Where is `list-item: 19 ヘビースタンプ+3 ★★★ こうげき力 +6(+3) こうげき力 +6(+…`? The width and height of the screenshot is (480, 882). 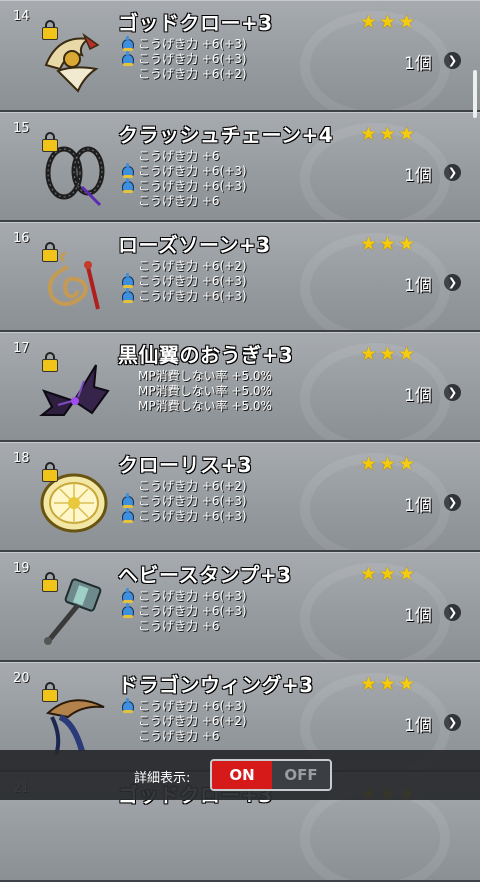 list-item: 19 ヘビースタンプ+3 ★★★ こうげき力 +6(+3) こうげき力 +6(+… is located at coordinates (240, 607).